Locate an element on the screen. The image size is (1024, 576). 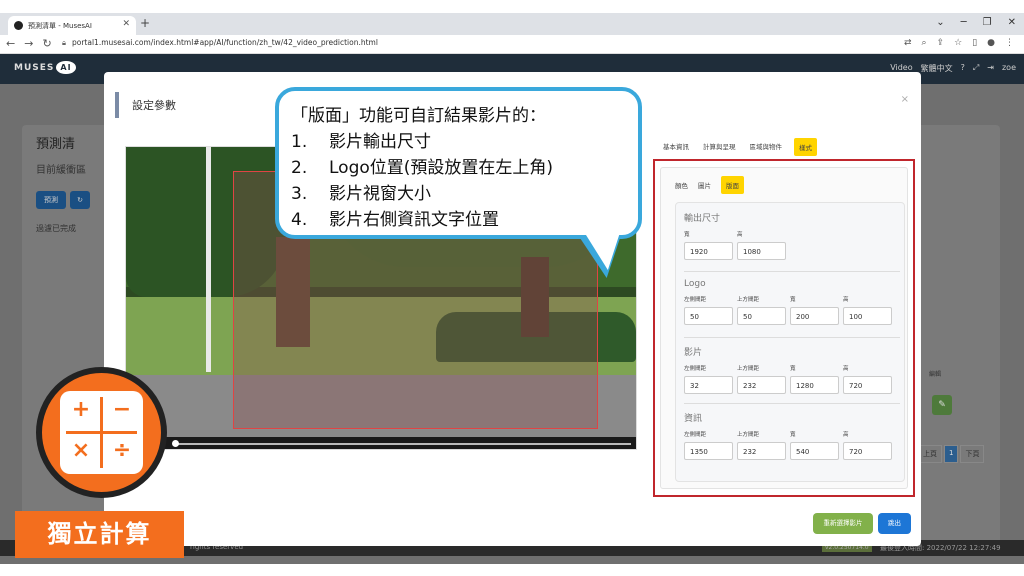
info-left-input: 1350 is located at coordinates (708, 451).